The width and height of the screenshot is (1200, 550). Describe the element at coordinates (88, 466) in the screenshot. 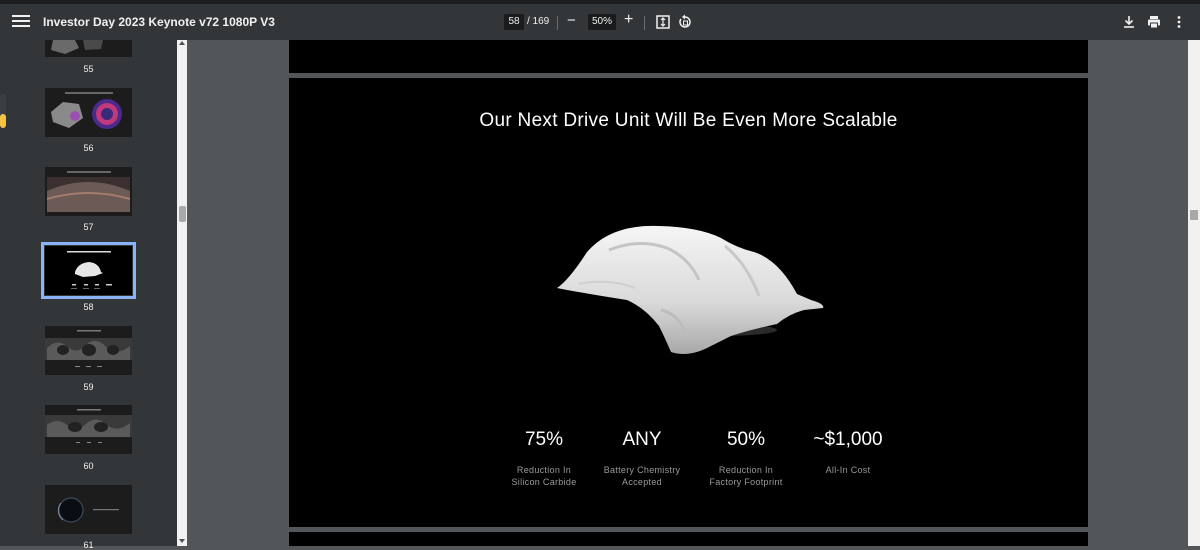

I see `thumbnail-label: 60` at that location.